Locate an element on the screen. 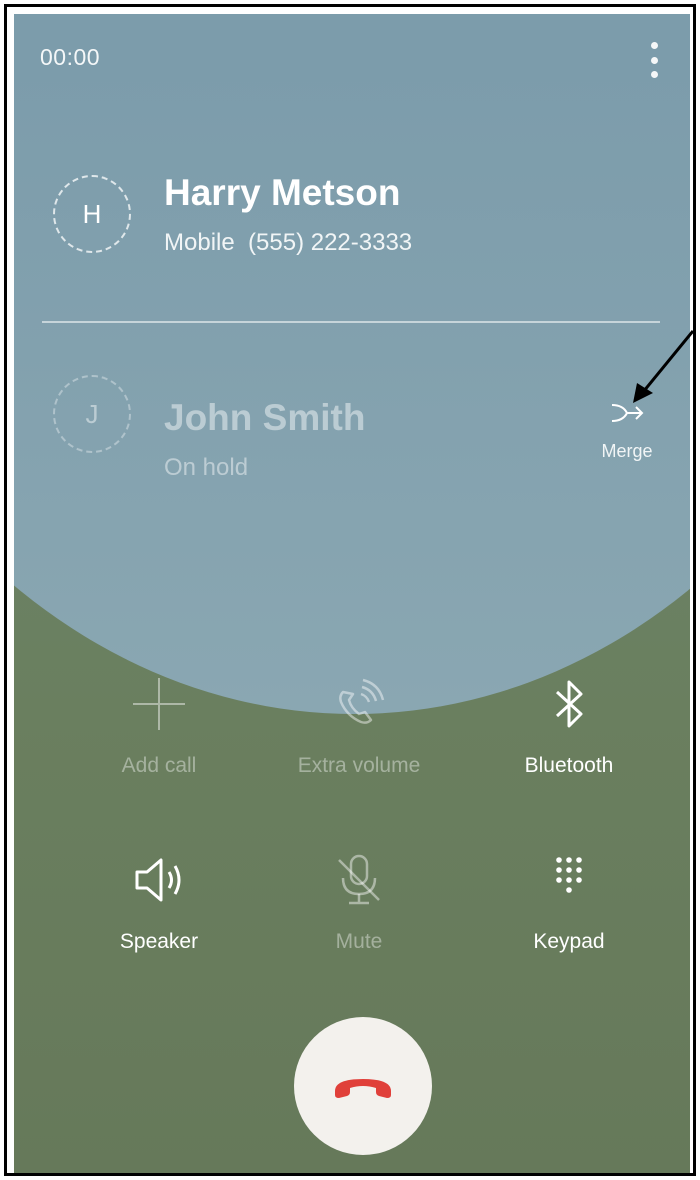 This screenshot has width=700, height=1180. mute-button: Mute is located at coordinates (359, 902).